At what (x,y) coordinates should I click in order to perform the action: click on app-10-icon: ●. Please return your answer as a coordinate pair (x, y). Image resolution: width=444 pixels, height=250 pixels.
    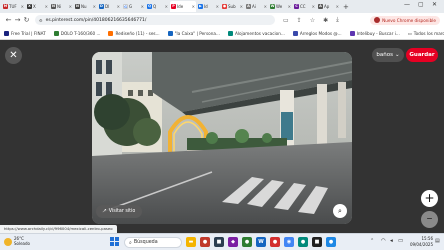
    Looking at the image, I should click on (331, 242).